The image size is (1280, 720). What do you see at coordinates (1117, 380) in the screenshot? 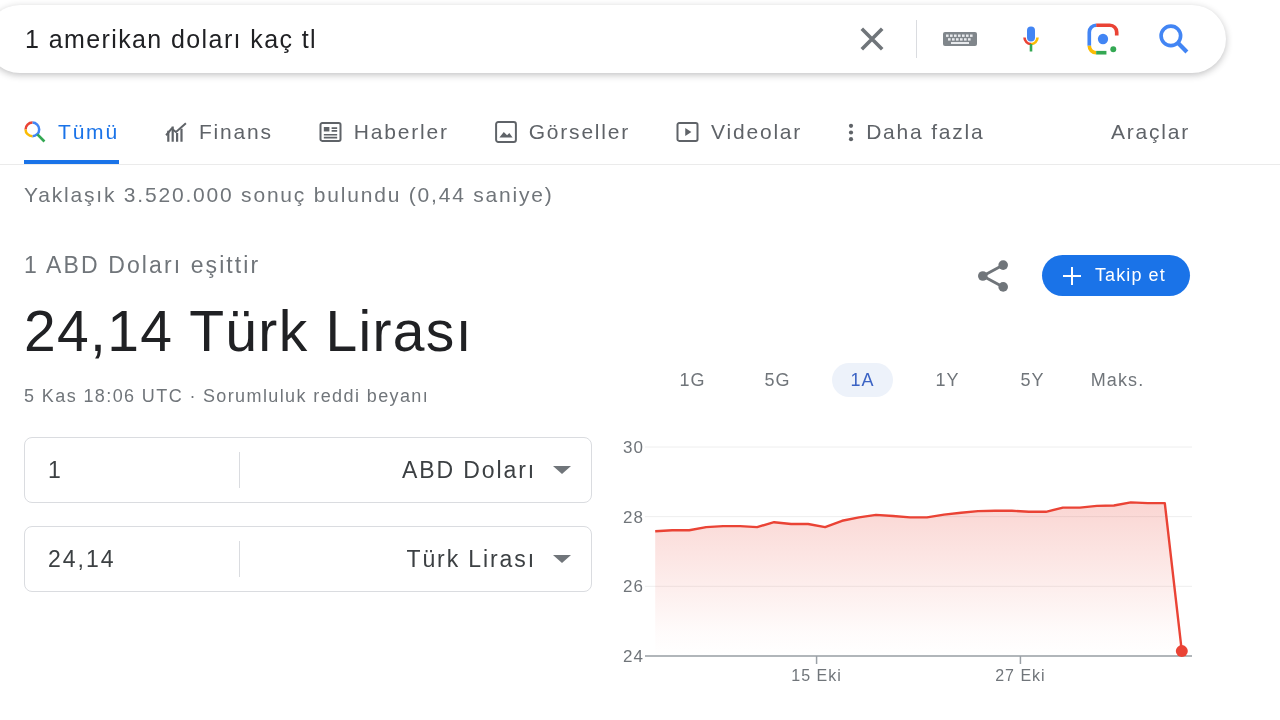
I see `range-tab: Maks.` at bounding box center [1117, 380].